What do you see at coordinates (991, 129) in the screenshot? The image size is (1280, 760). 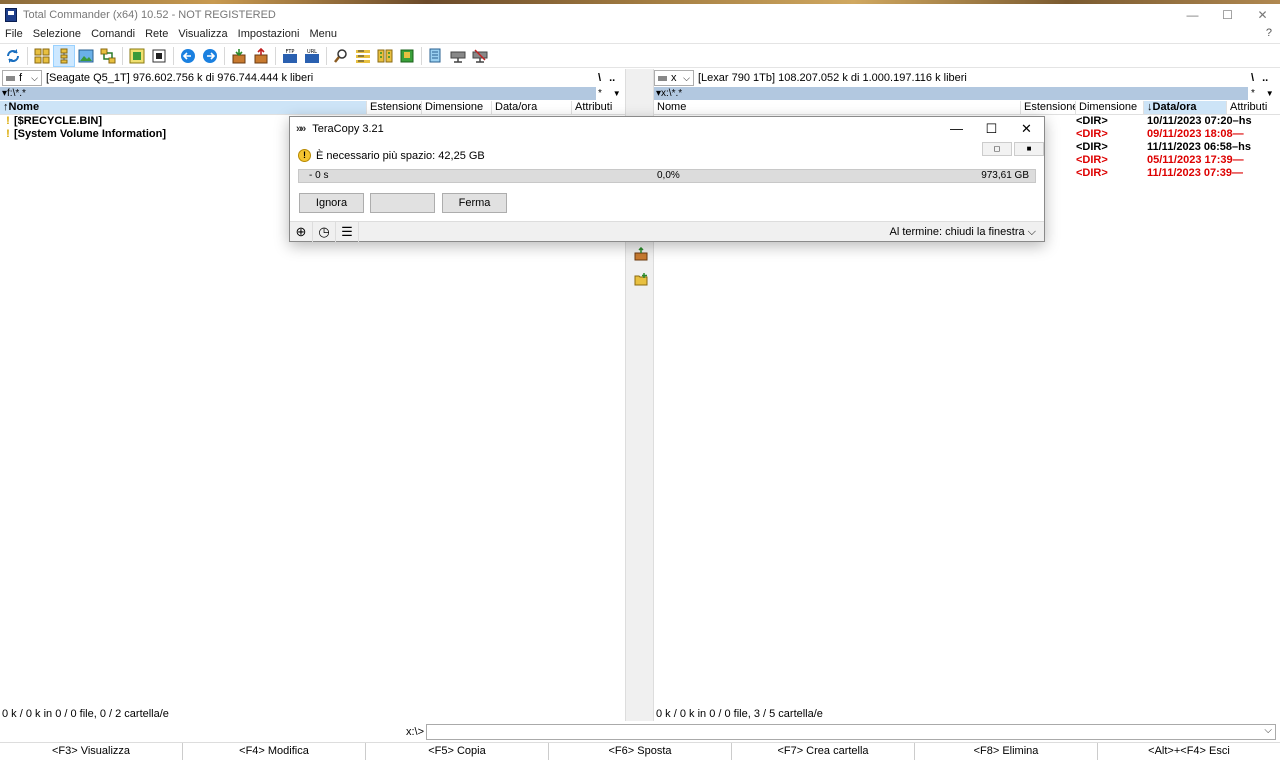 I see `teracopy-maximize-button: ☐` at bounding box center [991, 129].